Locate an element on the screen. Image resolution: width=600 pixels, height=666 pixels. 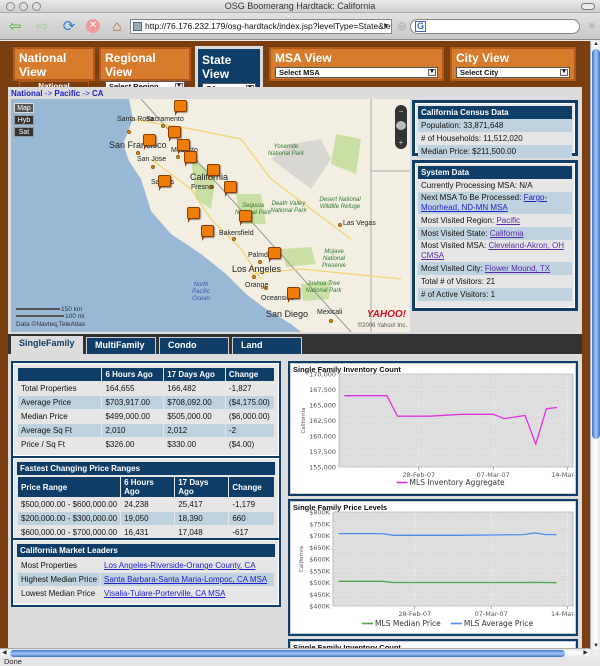
map-attribution: Data ©Navteq,TeleAtlas is located at coordinates (51, 324).